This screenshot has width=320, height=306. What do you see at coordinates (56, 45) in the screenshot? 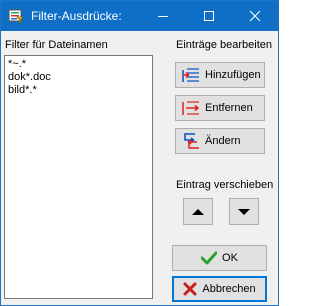
I see `filter-list-label: Filter für Dateinamen` at bounding box center [56, 45].